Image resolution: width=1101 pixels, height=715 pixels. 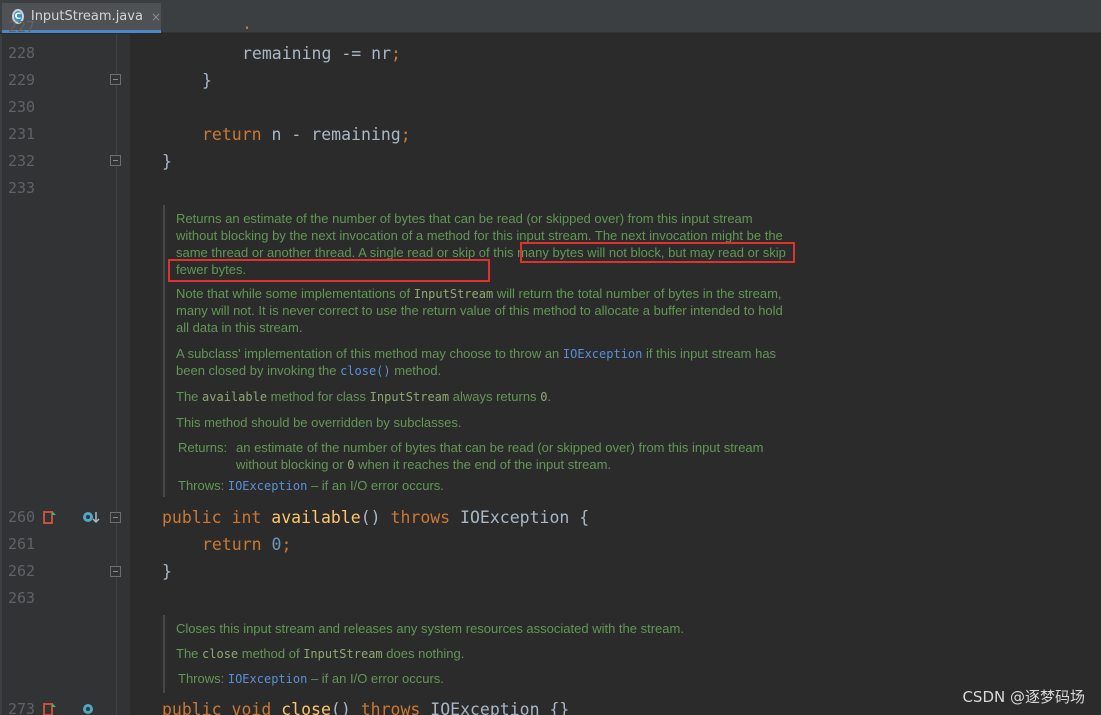 I want to click on code-line-228: remaining -= nr;, so click(x=321, y=54).